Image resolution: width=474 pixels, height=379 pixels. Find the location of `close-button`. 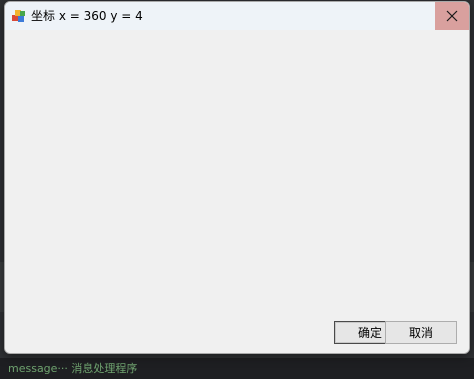

close-button is located at coordinates (452, 16).